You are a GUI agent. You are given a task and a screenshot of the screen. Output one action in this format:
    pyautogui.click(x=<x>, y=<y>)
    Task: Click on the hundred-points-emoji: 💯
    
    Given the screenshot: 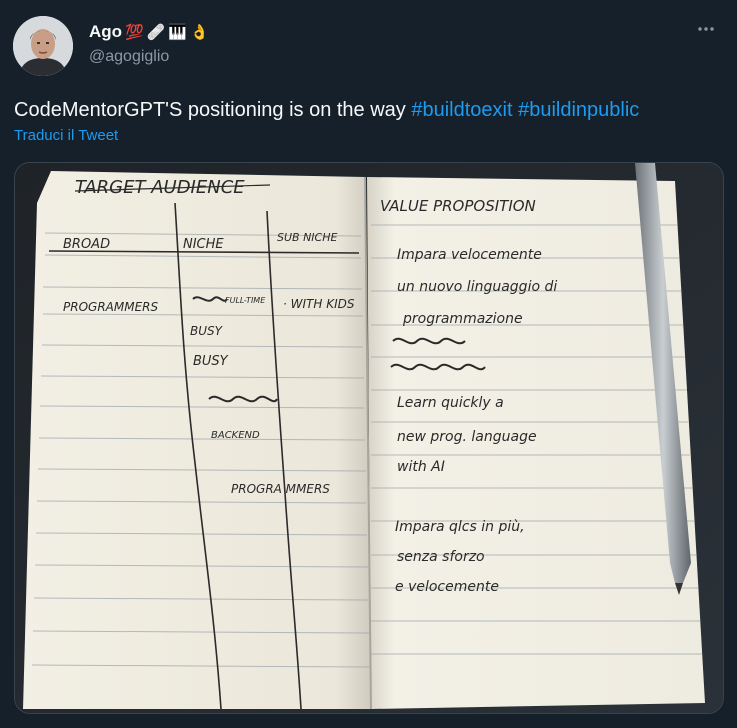 What is the action you would take?
    pyautogui.click(x=134, y=32)
    